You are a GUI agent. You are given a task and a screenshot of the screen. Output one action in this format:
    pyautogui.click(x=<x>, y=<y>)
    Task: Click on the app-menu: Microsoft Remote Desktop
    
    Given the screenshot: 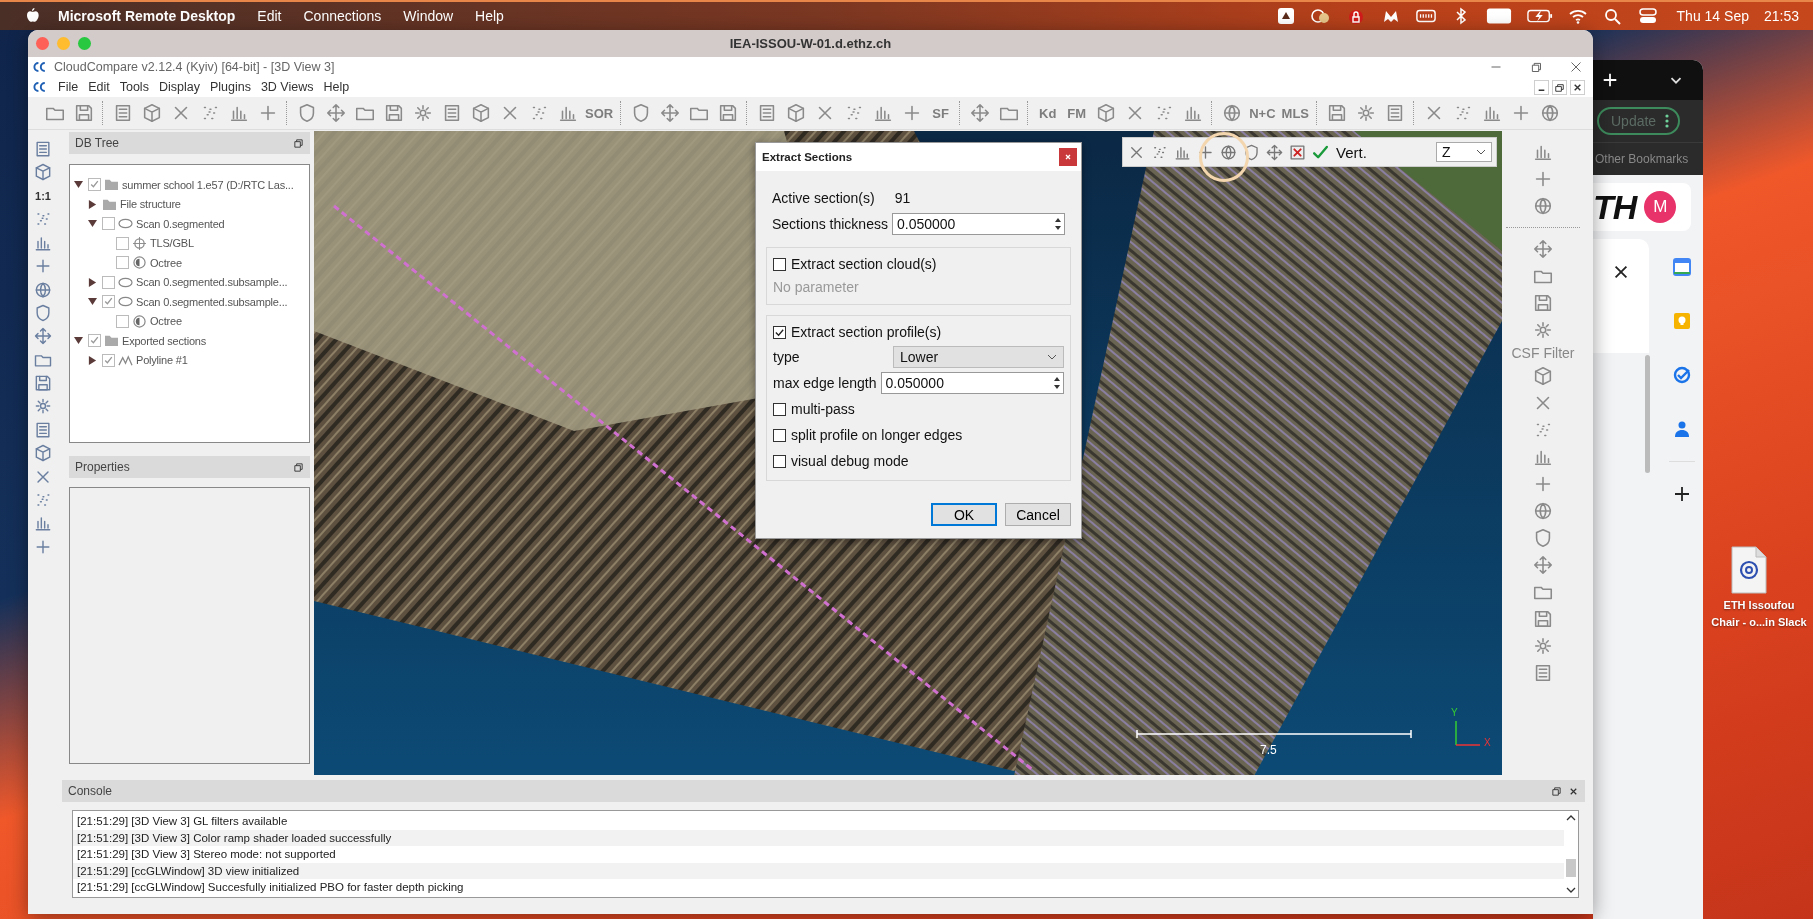 What is the action you would take?
    pyautogui.click(x=147, y=16)
    